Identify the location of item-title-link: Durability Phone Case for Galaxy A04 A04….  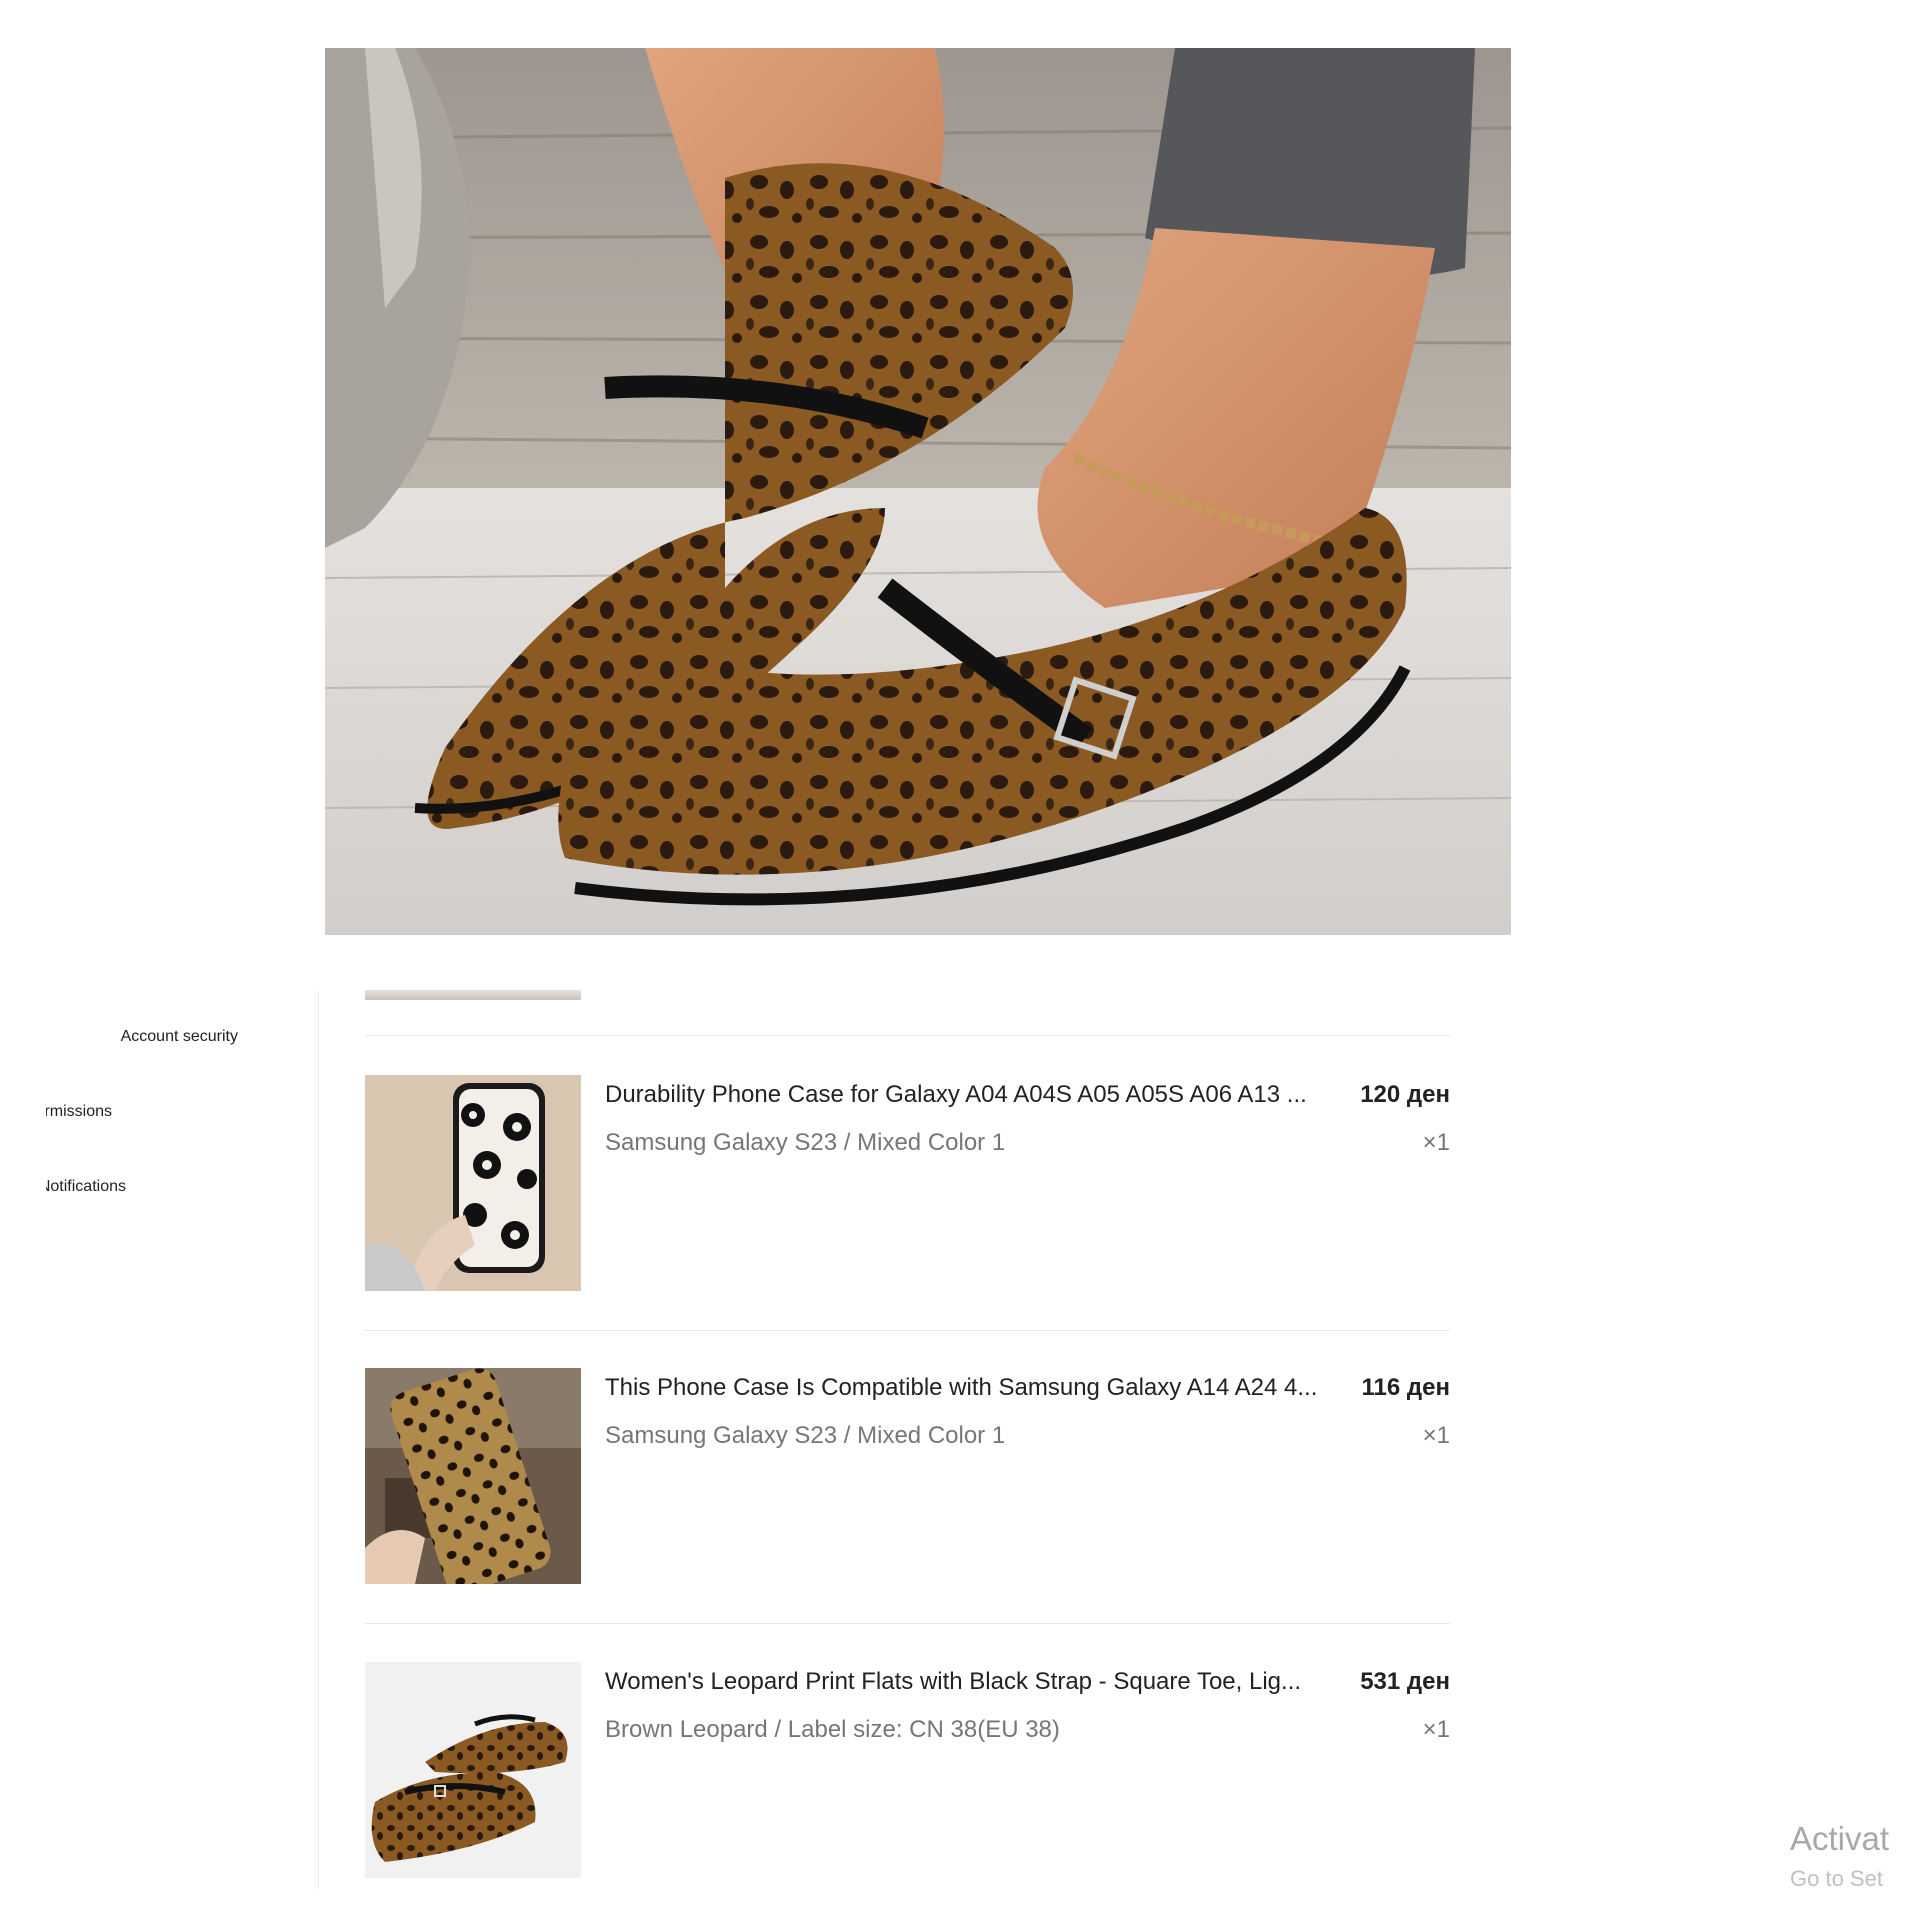
(975, 1095).